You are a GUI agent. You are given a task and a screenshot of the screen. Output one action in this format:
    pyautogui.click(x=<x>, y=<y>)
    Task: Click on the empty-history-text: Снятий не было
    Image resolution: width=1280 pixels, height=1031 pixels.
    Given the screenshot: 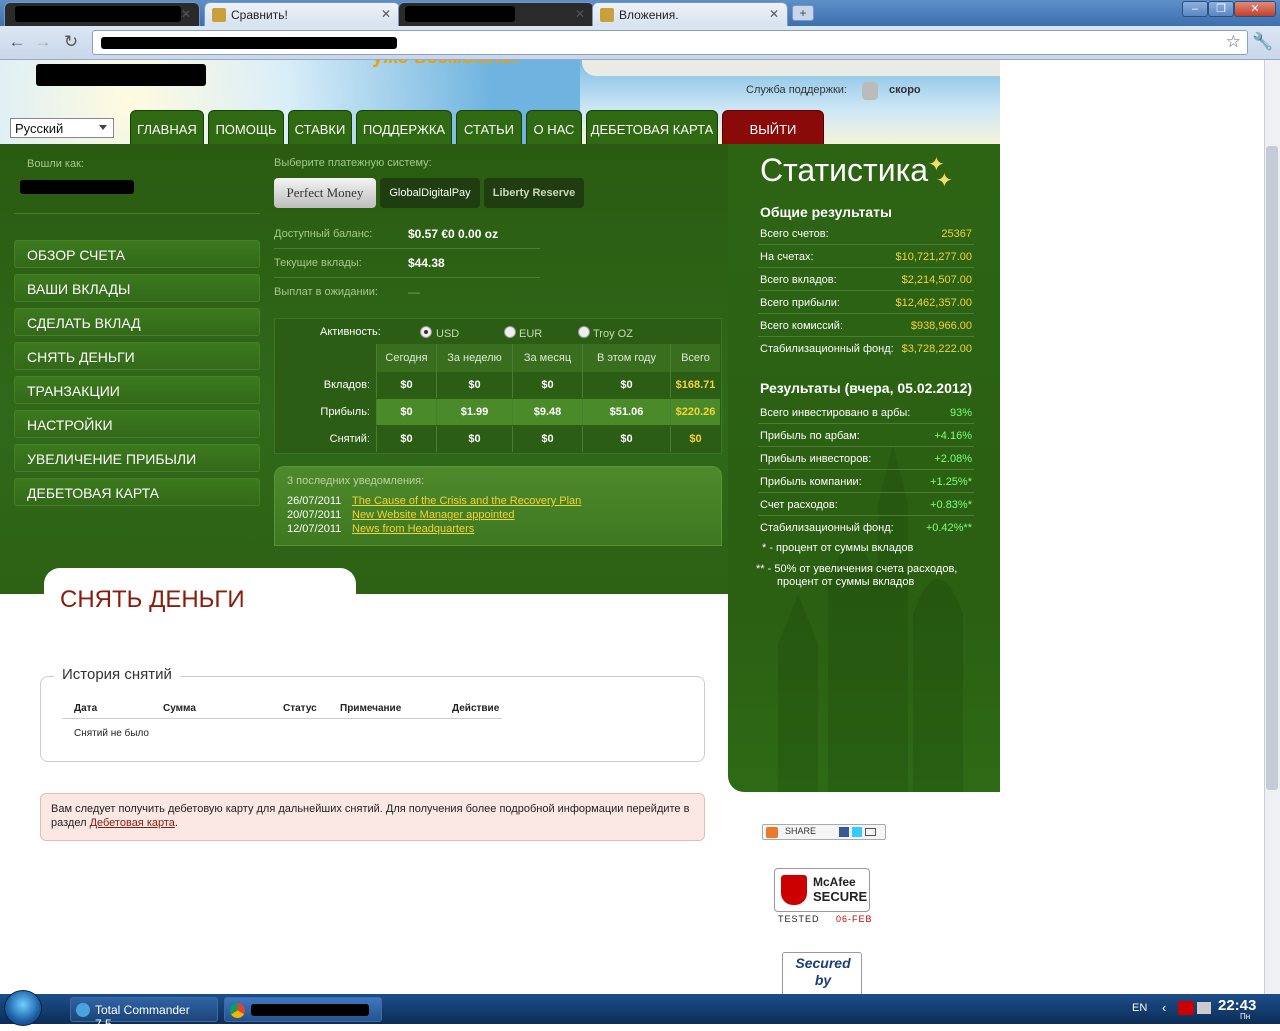 What is the action you would take?
    pyautogui.click(x=111, y=733)
    